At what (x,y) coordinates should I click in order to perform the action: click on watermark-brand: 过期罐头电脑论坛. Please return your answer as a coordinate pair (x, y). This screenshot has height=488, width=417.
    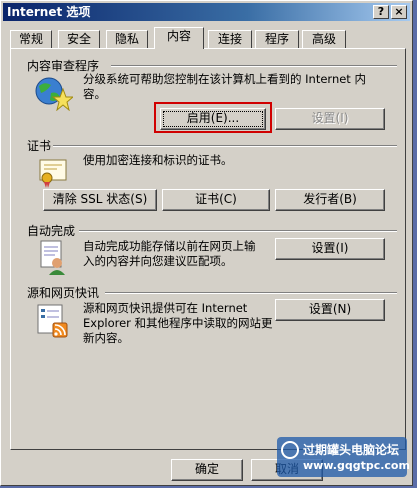
    Looking at the image, I should click on (351, 450).